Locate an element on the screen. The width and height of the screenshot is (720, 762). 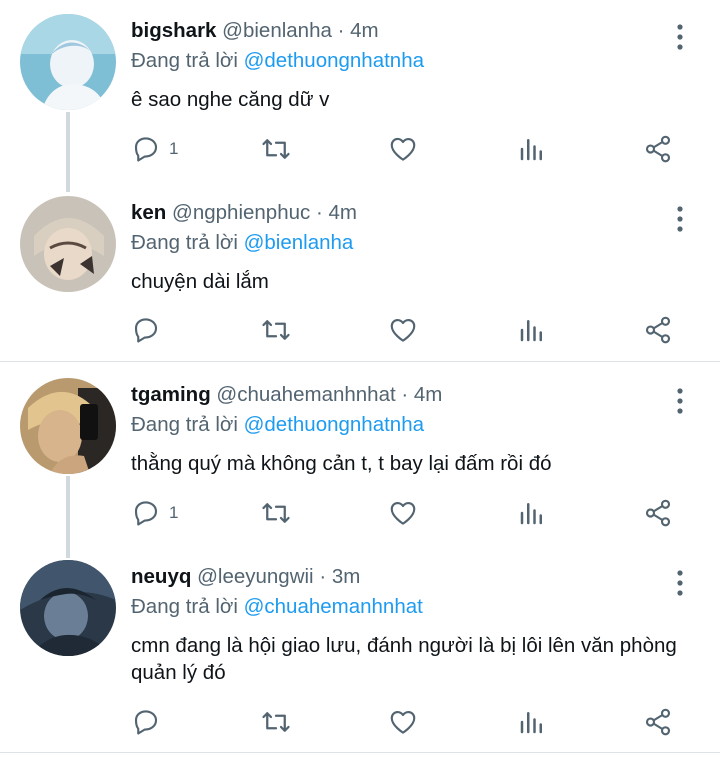
tweet-text: chuyện dài lắm is located at coordinates (200, 281).